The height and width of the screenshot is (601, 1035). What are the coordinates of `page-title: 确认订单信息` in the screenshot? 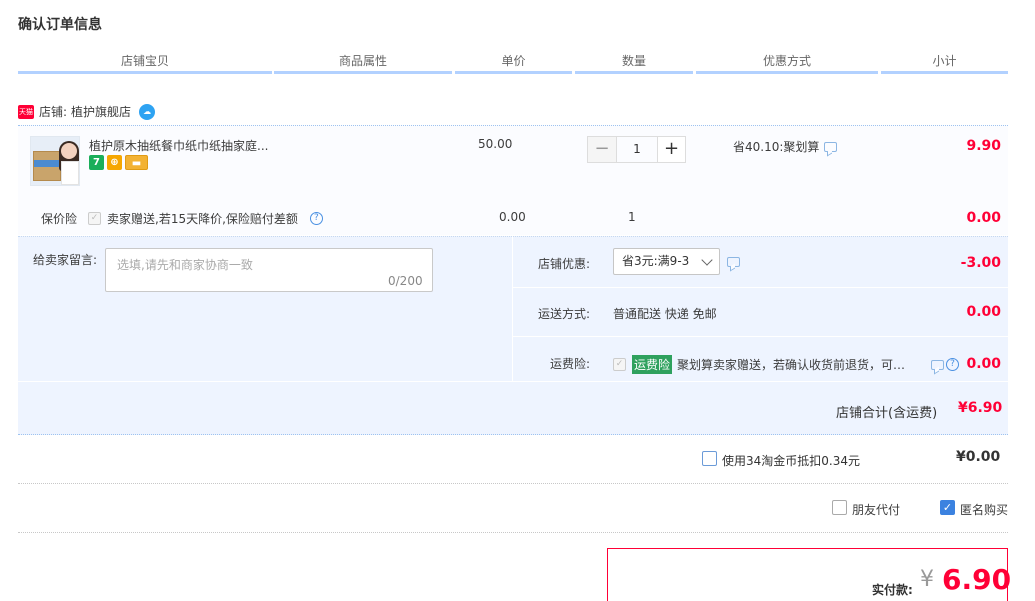 It's located at (60, 25).